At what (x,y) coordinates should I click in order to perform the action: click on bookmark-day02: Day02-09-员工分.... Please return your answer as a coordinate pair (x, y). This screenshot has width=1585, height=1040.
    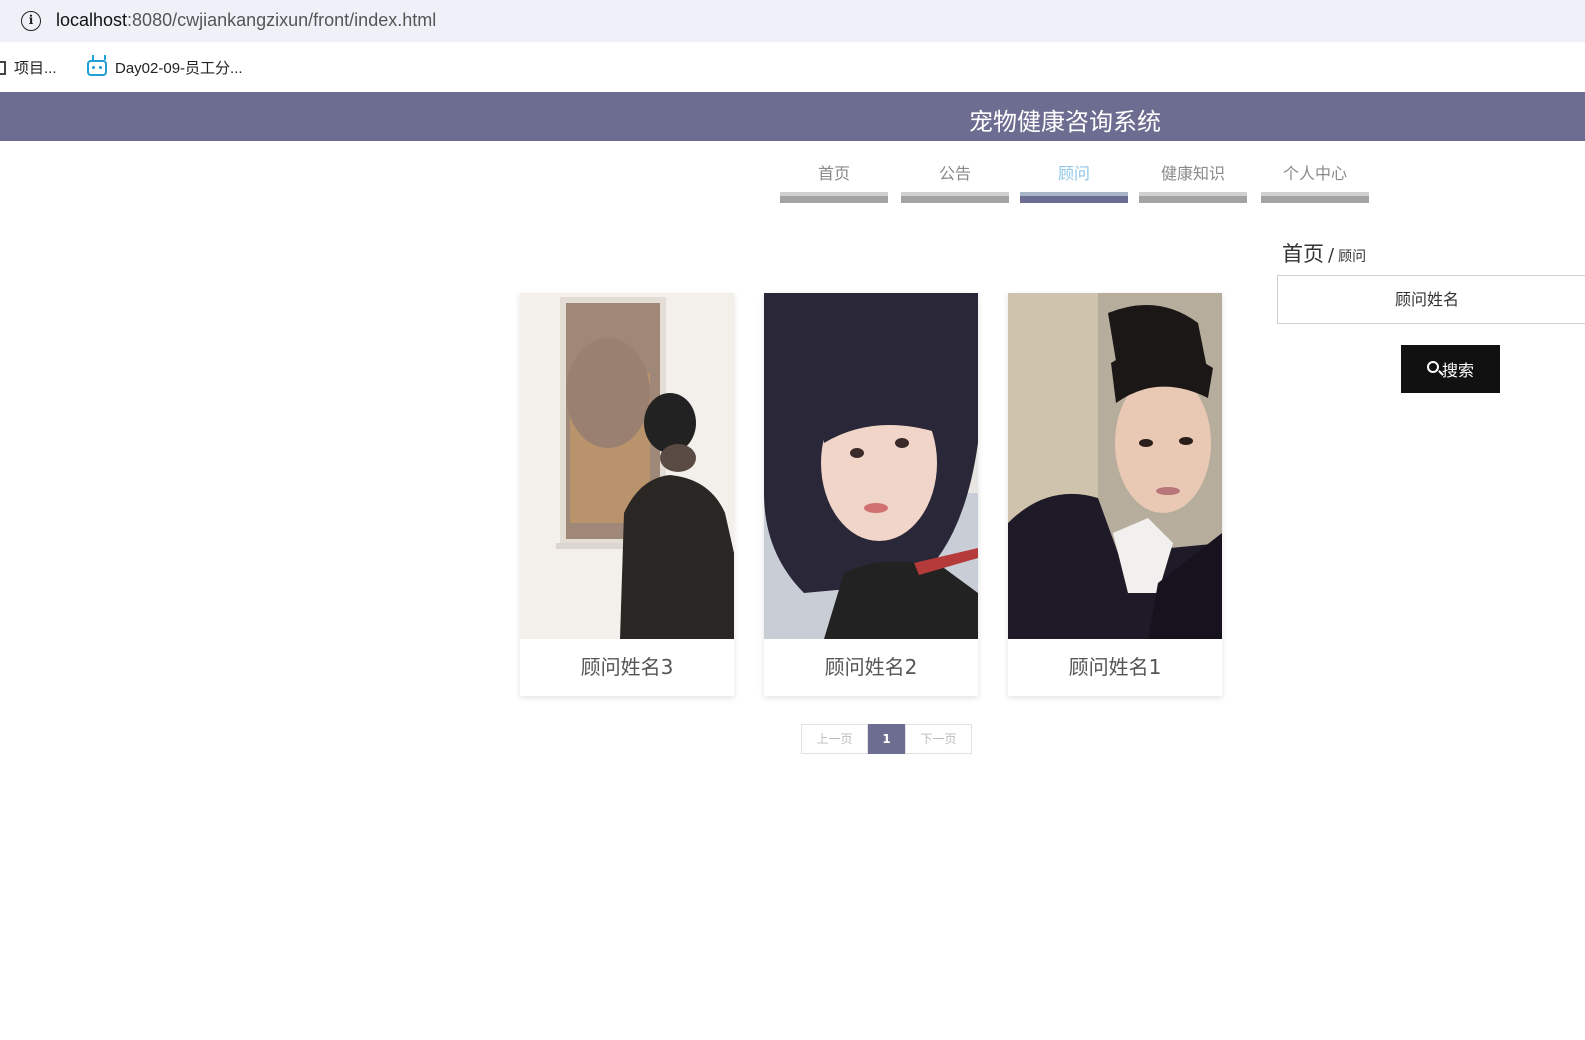
    Looking at the image, I should click on (165, 67).